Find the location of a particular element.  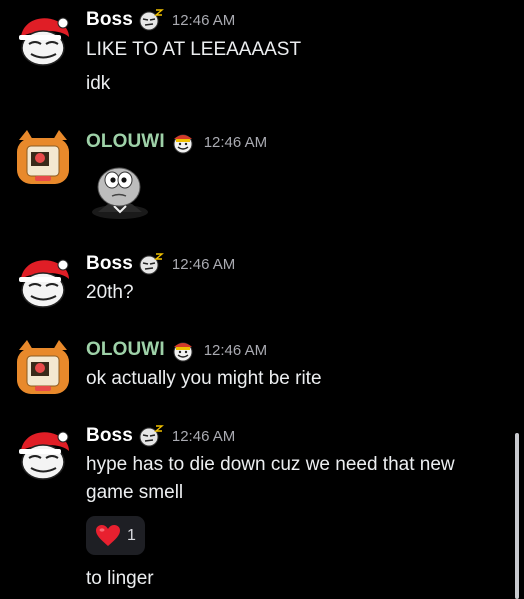

red-heart-icon is located at coordinates (108, 536).